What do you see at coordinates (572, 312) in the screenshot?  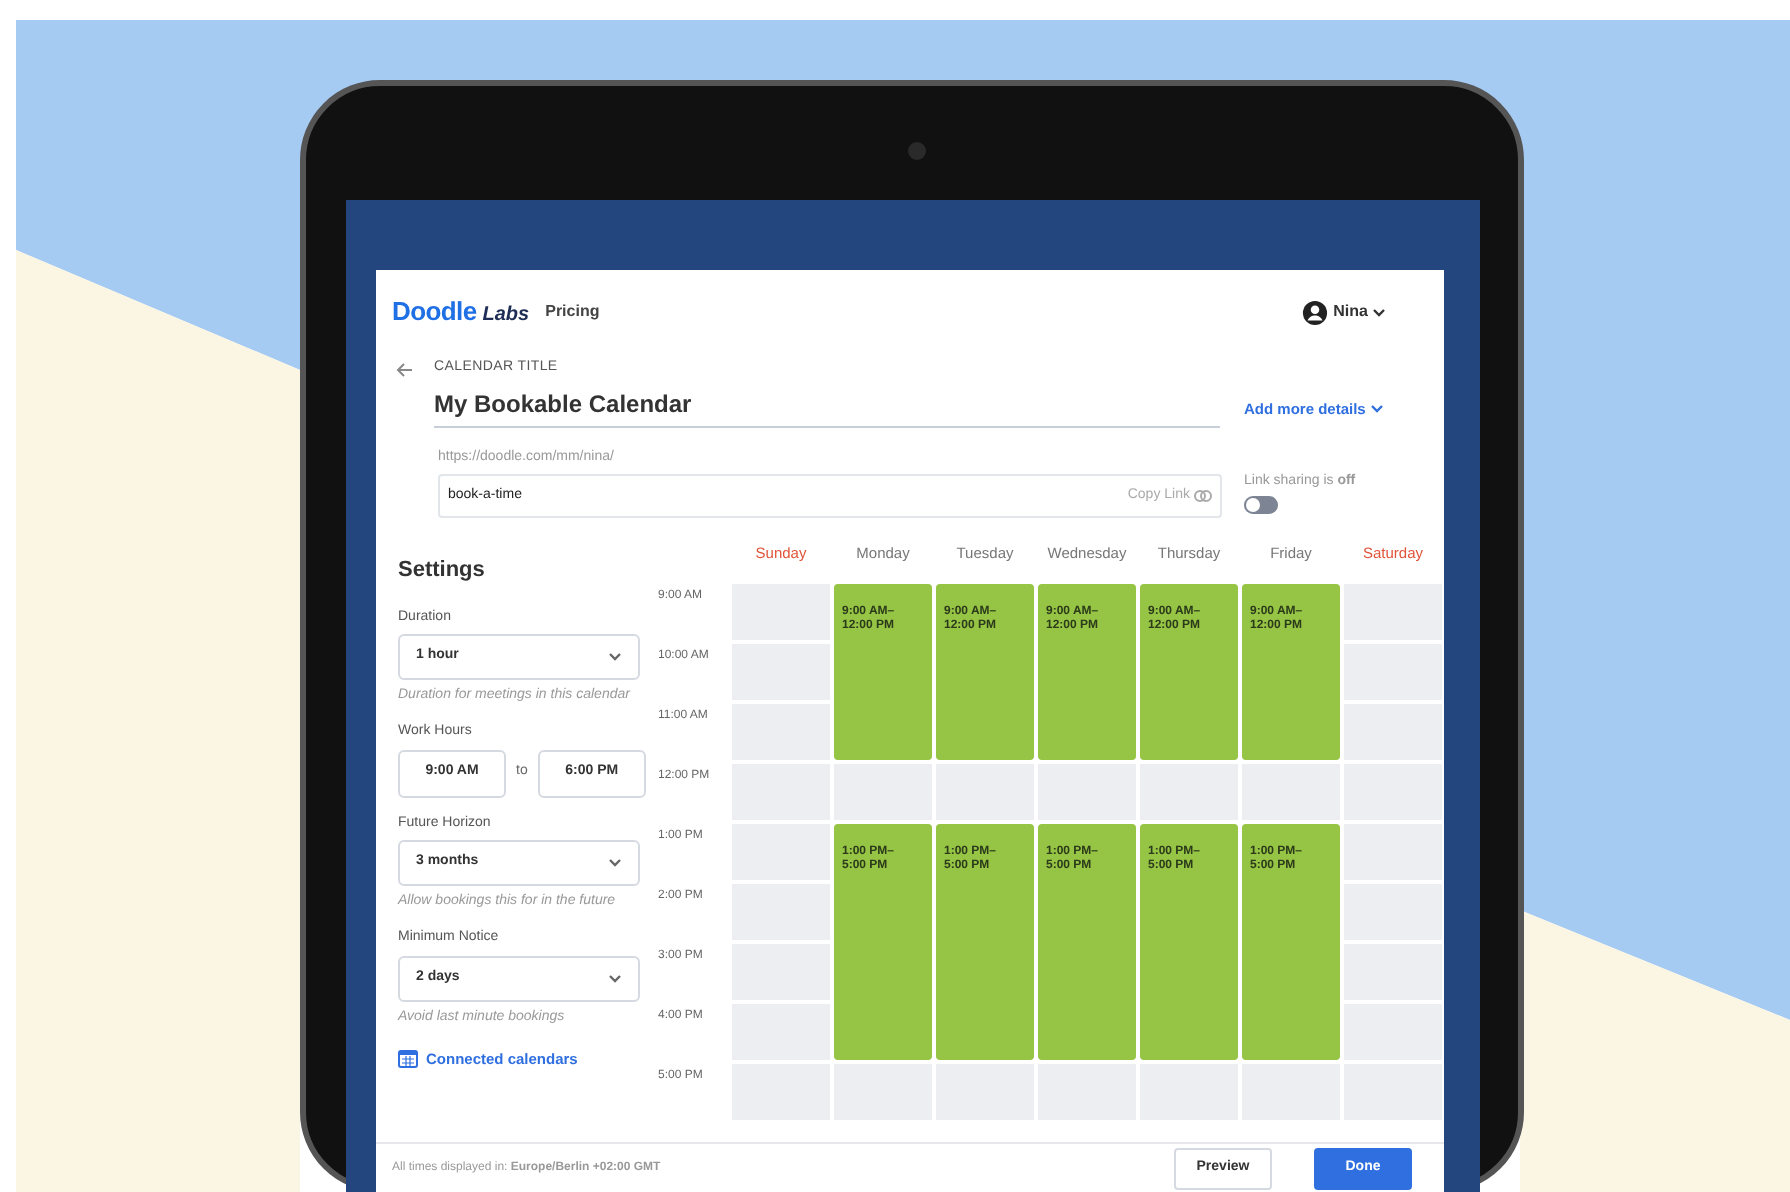 I see `nav-link: Pricing` at bounding box center [572, 312].